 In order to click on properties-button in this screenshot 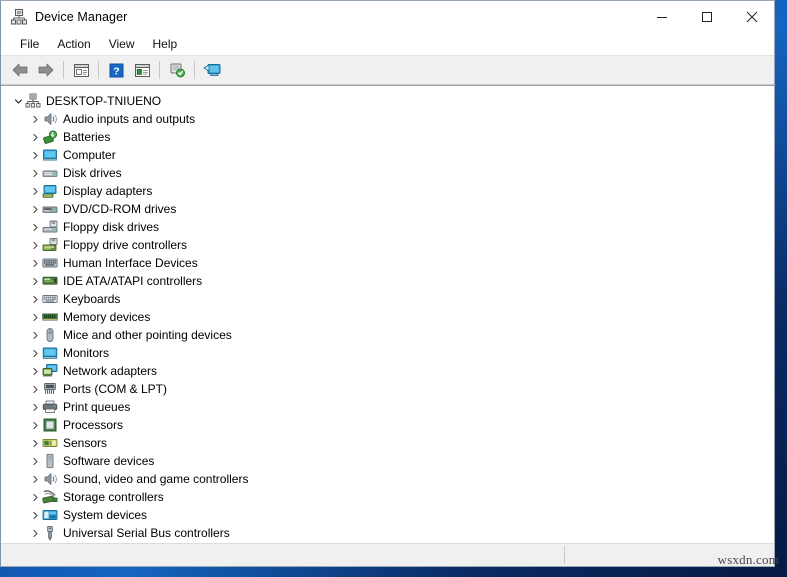, I will do `click(81, 70)`.